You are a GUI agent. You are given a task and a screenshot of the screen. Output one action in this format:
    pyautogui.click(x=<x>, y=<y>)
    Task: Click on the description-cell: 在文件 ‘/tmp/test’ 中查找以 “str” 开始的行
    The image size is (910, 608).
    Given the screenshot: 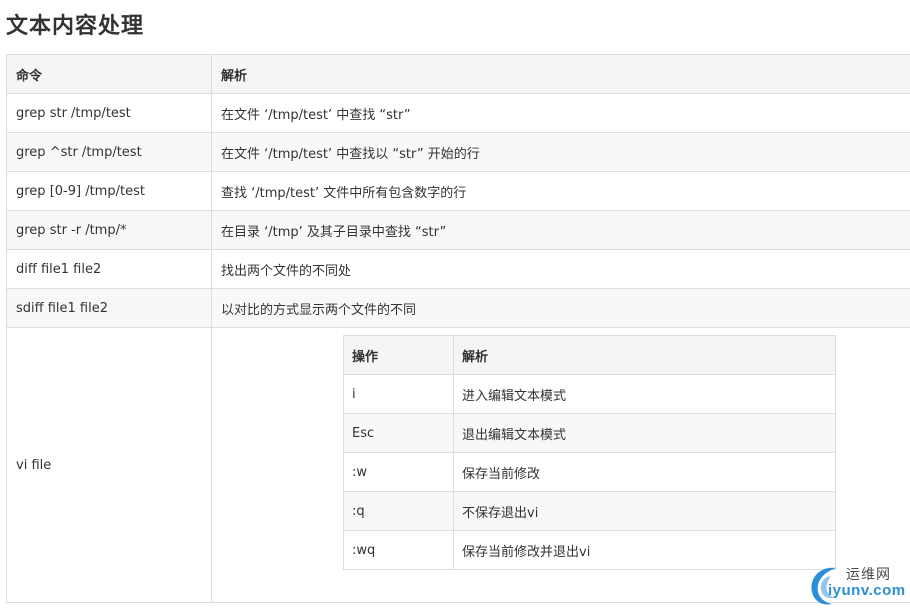 What is the action you would take?
    pyautogui.click(x=560, y=152)
    